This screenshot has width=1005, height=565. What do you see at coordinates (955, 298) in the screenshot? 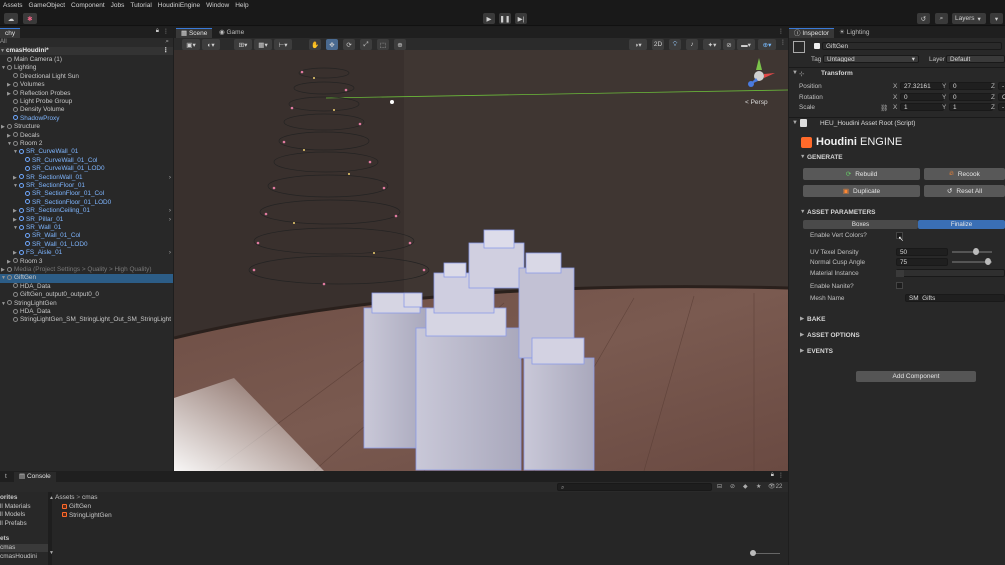
I see `mesh-name-field: SM_Gifts` at bounding box center [955, 298].